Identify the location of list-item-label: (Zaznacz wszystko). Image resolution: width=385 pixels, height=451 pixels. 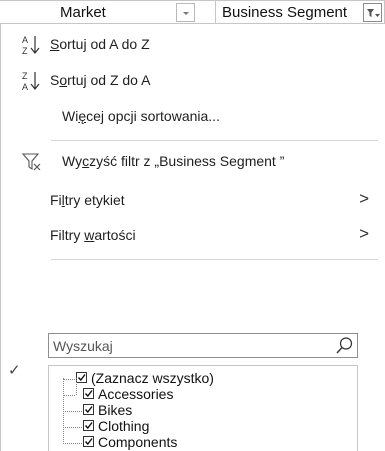
(152, 378).